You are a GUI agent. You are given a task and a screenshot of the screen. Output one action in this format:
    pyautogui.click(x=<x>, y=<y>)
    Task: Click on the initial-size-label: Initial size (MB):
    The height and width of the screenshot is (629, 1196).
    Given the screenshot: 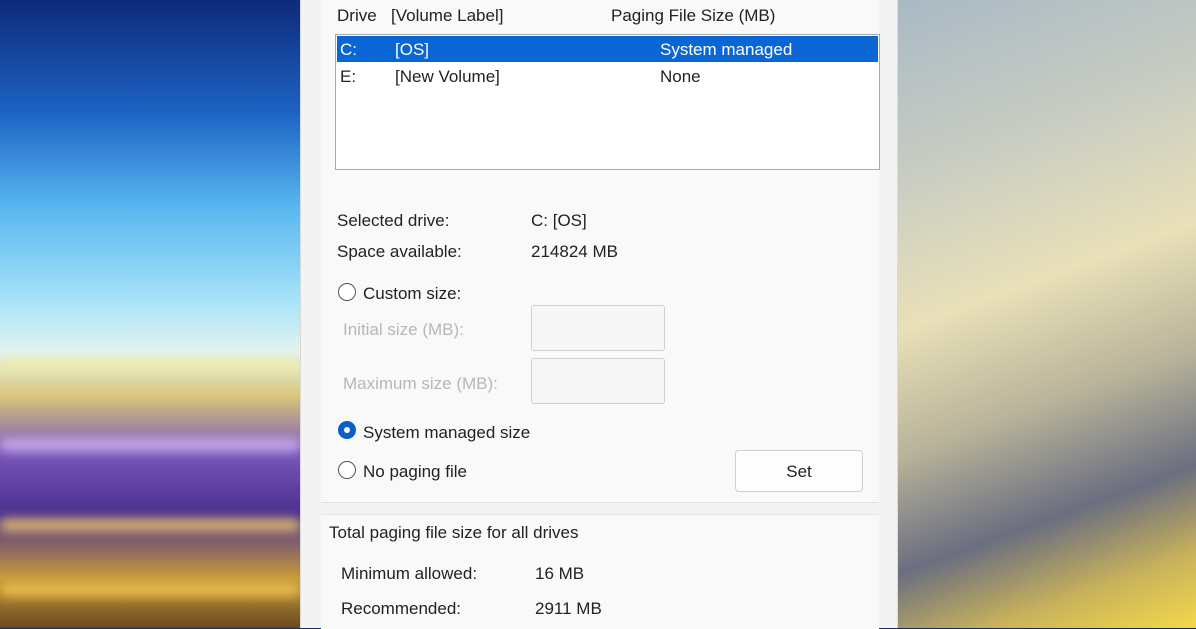 What is the action you would take?
    pyautogui.click(x=403, y=329)
    